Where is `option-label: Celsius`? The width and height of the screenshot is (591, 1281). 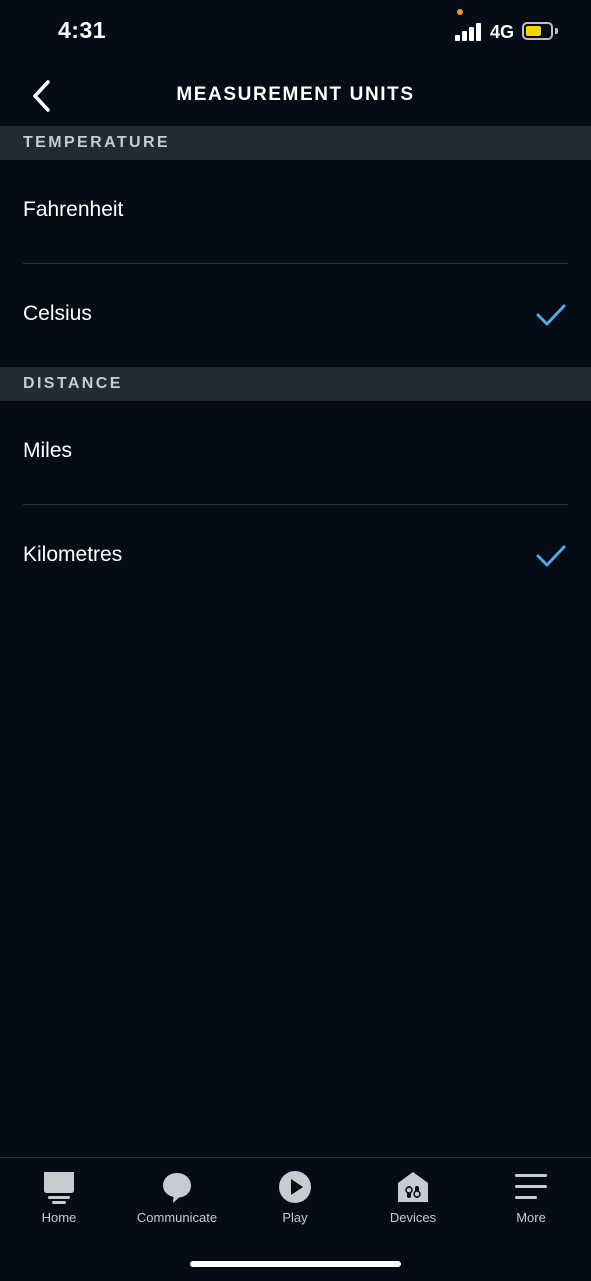
option-label: Celsius is located at coordinates (57, 313).